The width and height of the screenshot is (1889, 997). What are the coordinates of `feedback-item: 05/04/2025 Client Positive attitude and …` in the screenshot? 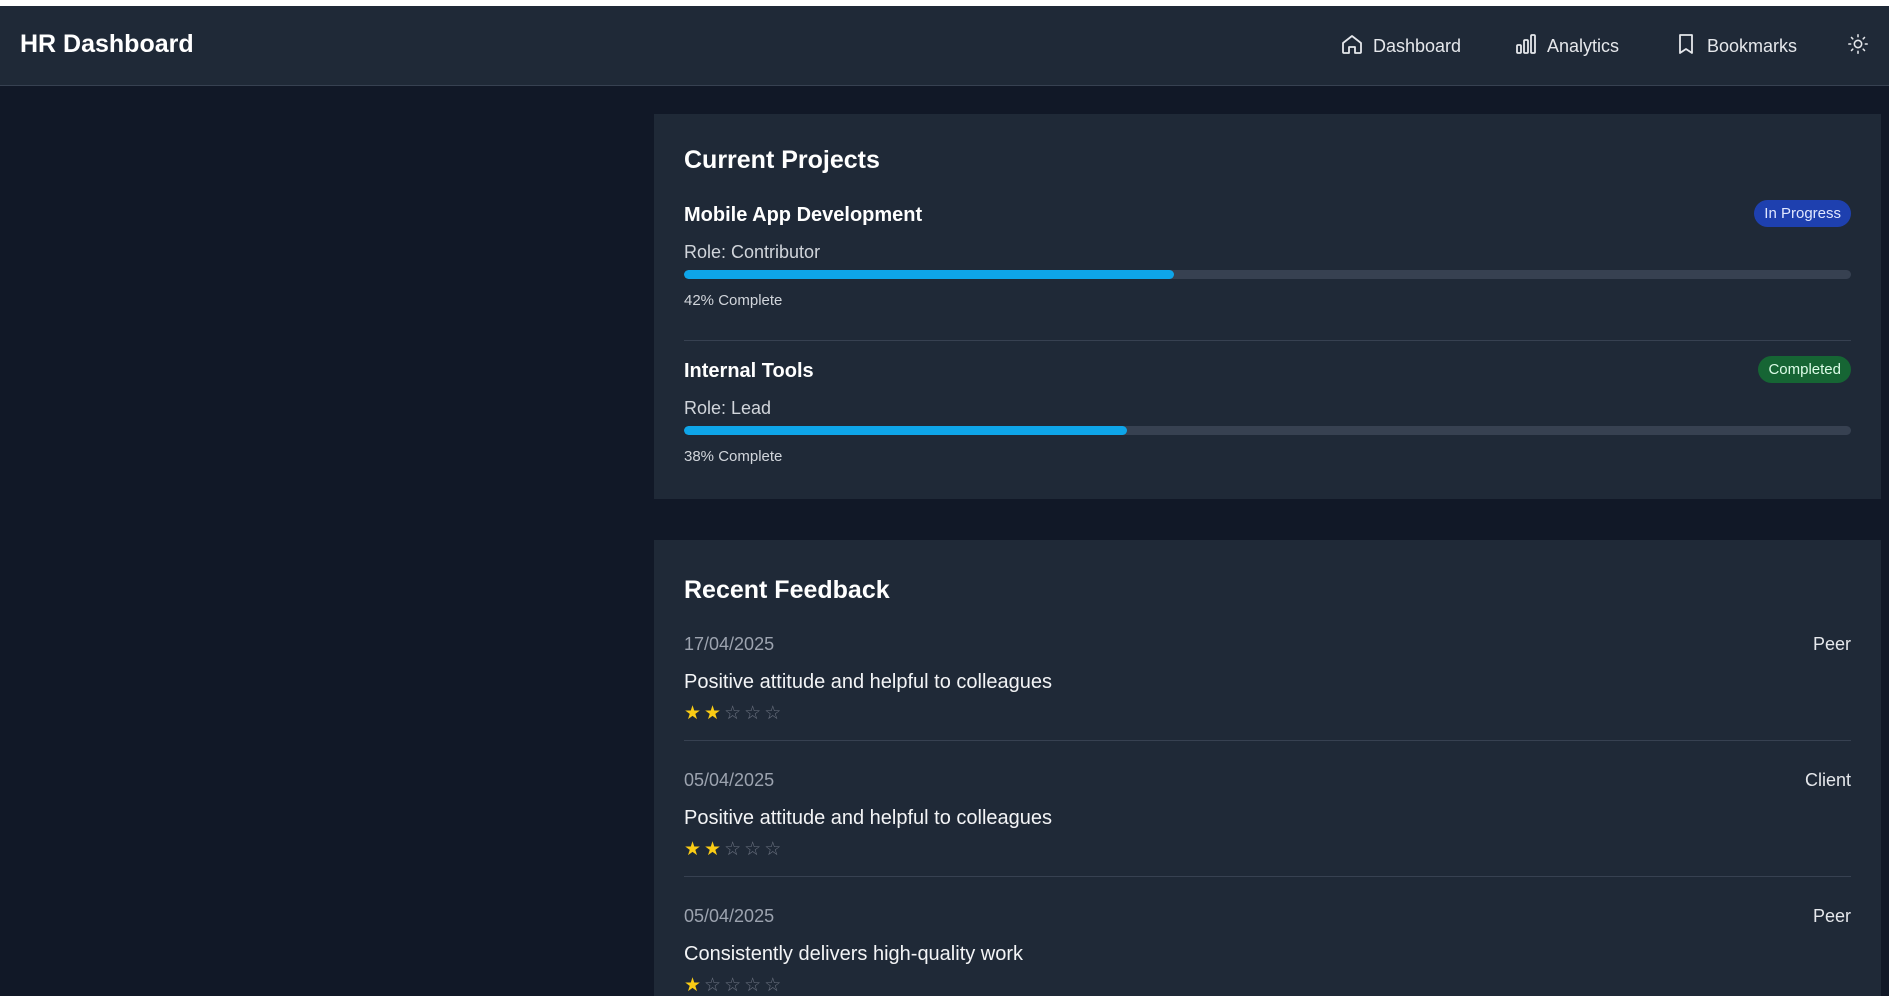 It's located at (1267, 835).